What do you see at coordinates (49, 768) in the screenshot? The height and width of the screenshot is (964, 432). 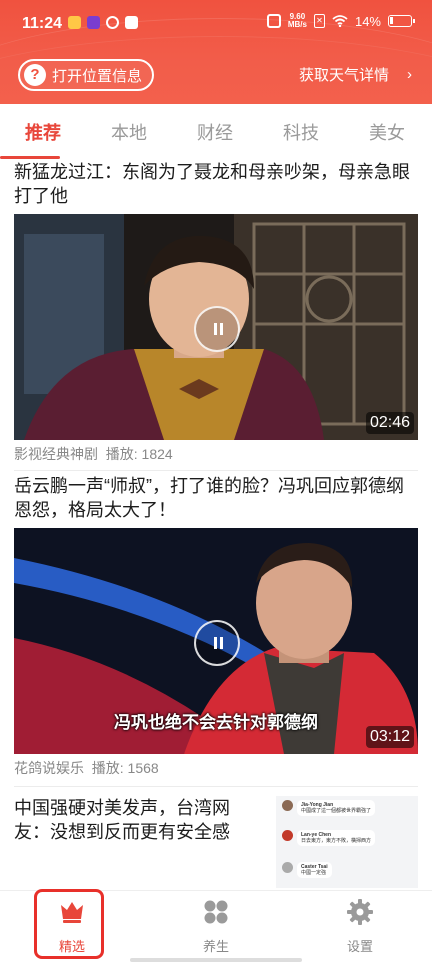 I see `article-source: 花鸽说娱乐` at bounding box center [49, 768].